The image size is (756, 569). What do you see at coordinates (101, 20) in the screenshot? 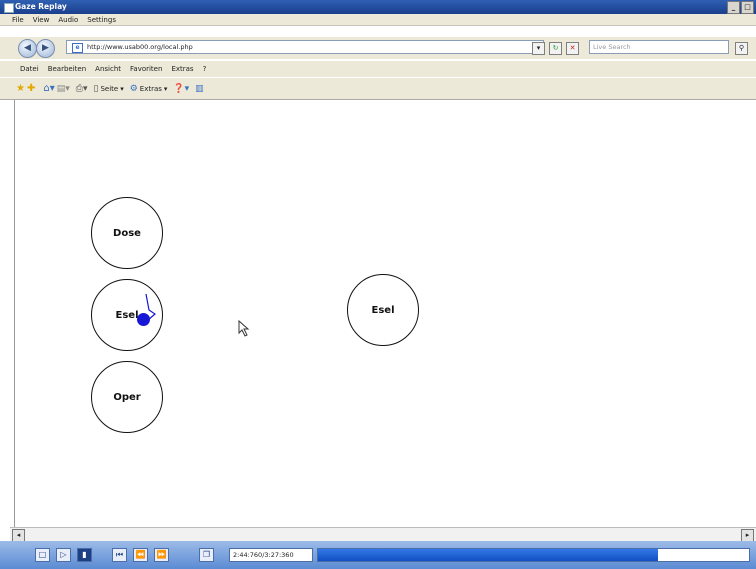
I see `menu-settings: Settings` at bounding box center [101, 20].